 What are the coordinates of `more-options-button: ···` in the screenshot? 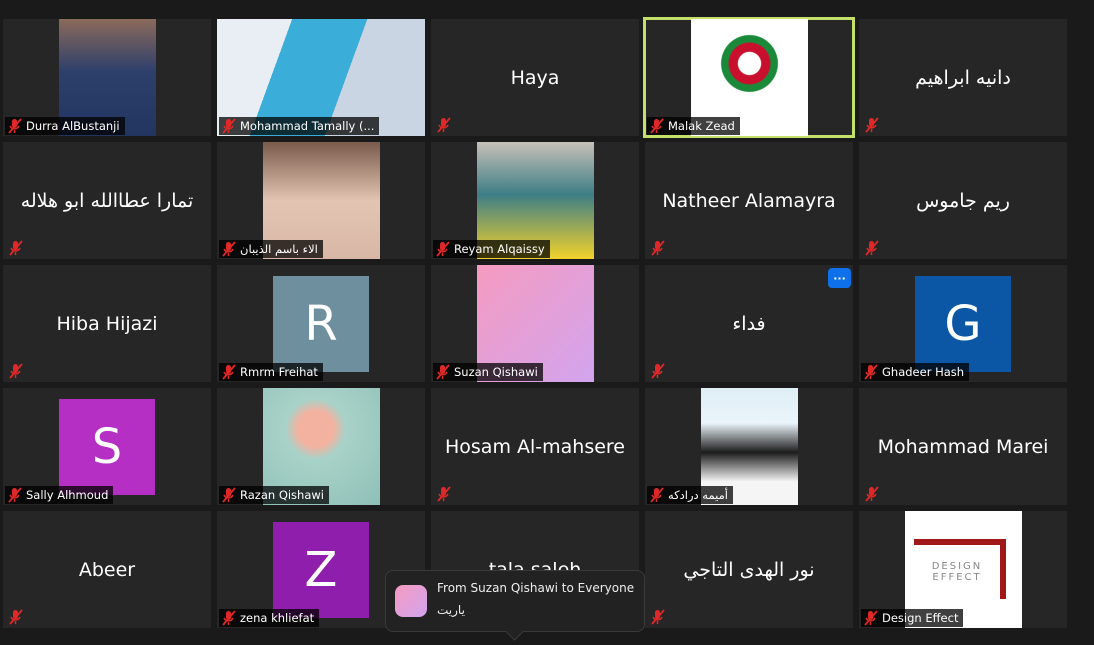 It's located at (839, 278).